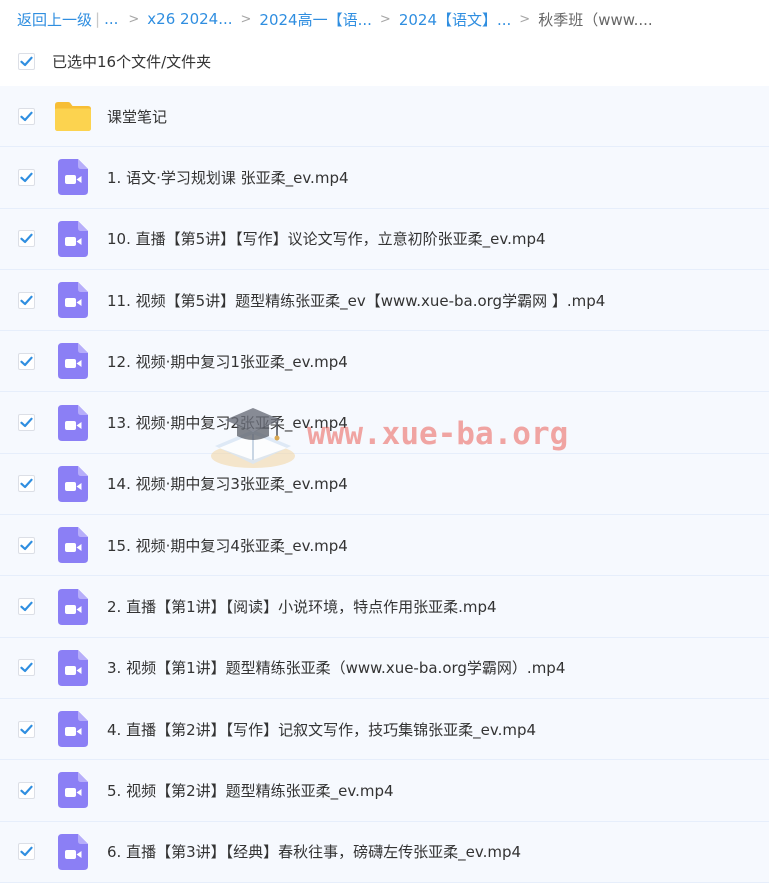 The width and height of the screenshot is (769, 883). Describe the element at coordinates (384, 117) in the screenshot. I see `folder-row: 课堂笔记` at that location.